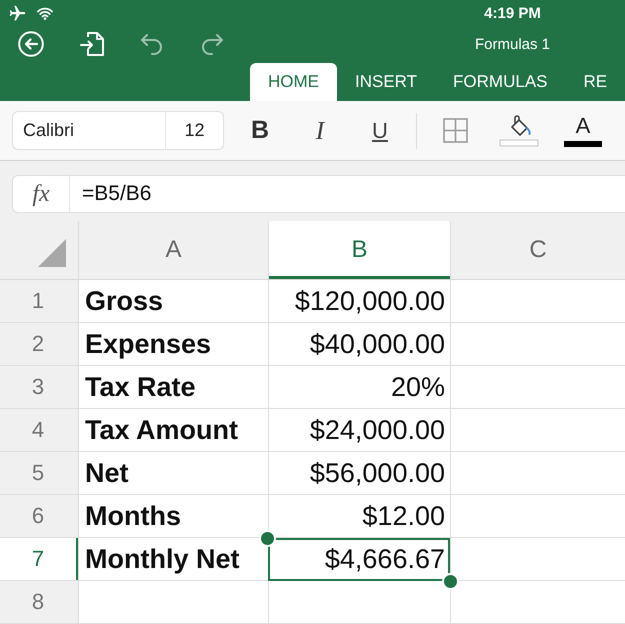 The height and width of the screenshot is (624, 625). Describe the element at coordinates (173, 387) in the screenshot. I see `table-cell: Tax Rate` at that location.